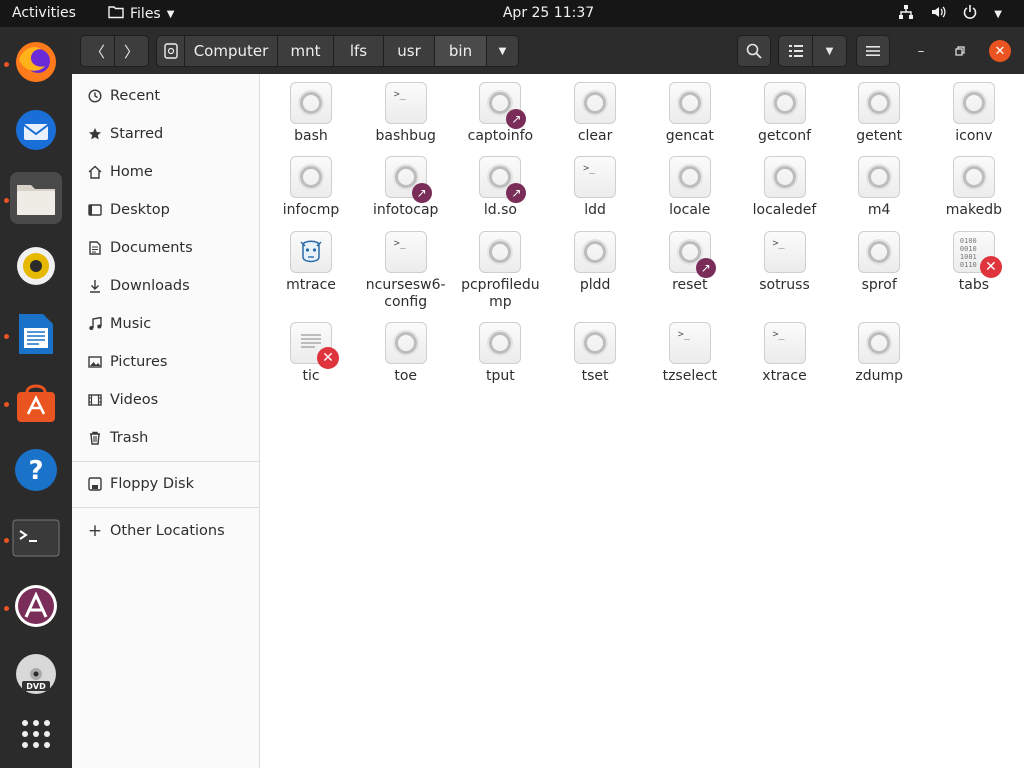  I want to click on picture-icon, so click(95, 362).